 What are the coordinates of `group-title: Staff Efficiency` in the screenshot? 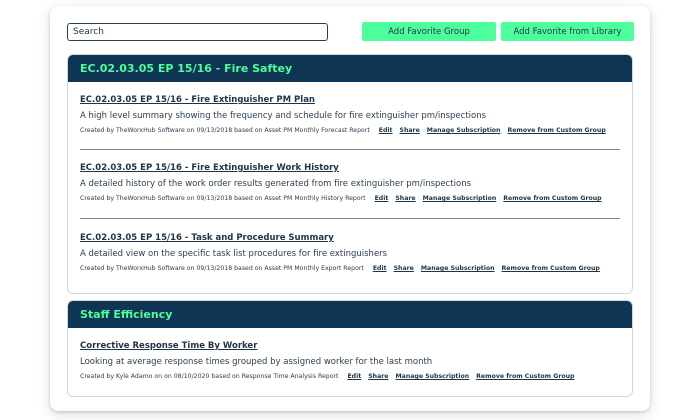 It's located at (126, 314).